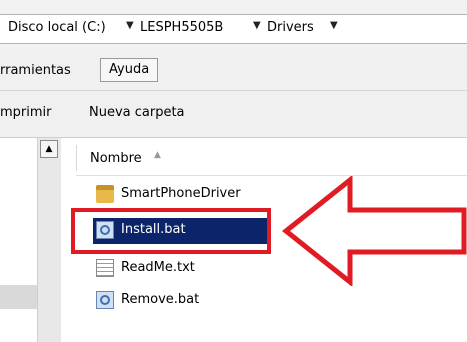  Describe the element at coordinates (157, 155) in the screenshot. I see `sort-ascending-icon: ▲` at that location.